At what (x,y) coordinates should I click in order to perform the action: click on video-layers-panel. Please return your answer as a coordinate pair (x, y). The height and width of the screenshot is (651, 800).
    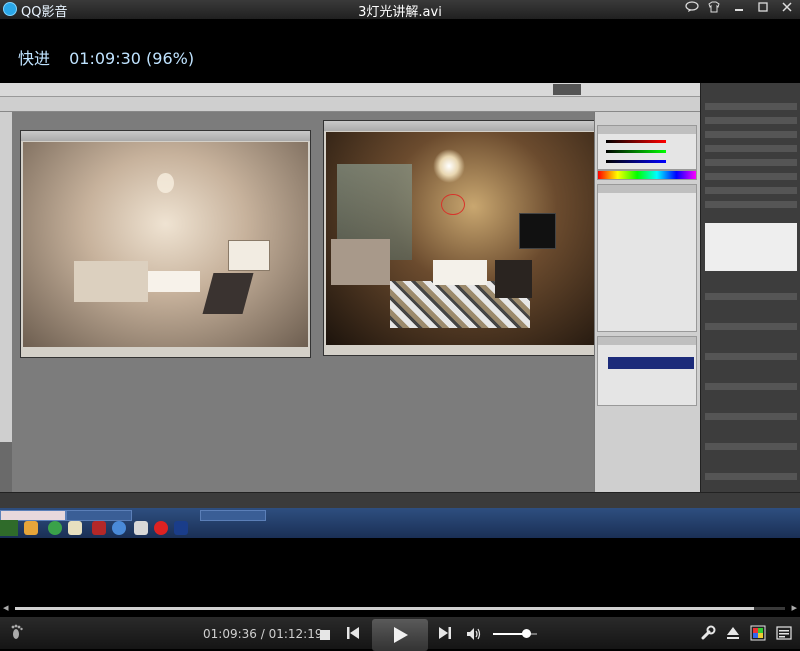
    Looking at the image, I should click on (647, 371).